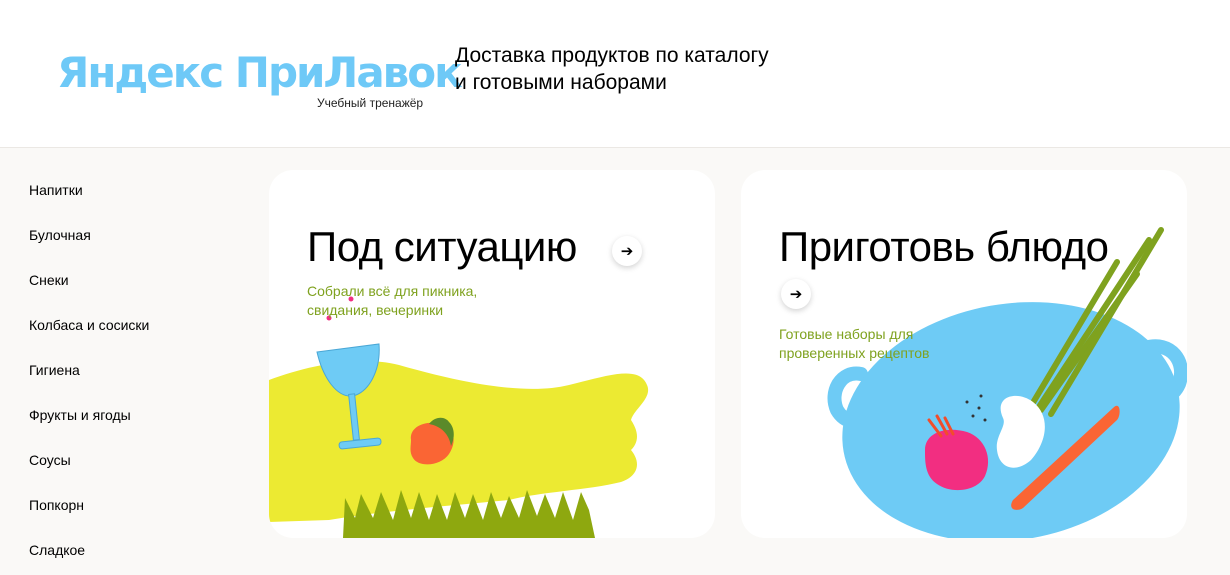  Describe the element at coordinates (129, 237) in the screenshot. I see `sidebar-item-bakery: Булочная` at that location.